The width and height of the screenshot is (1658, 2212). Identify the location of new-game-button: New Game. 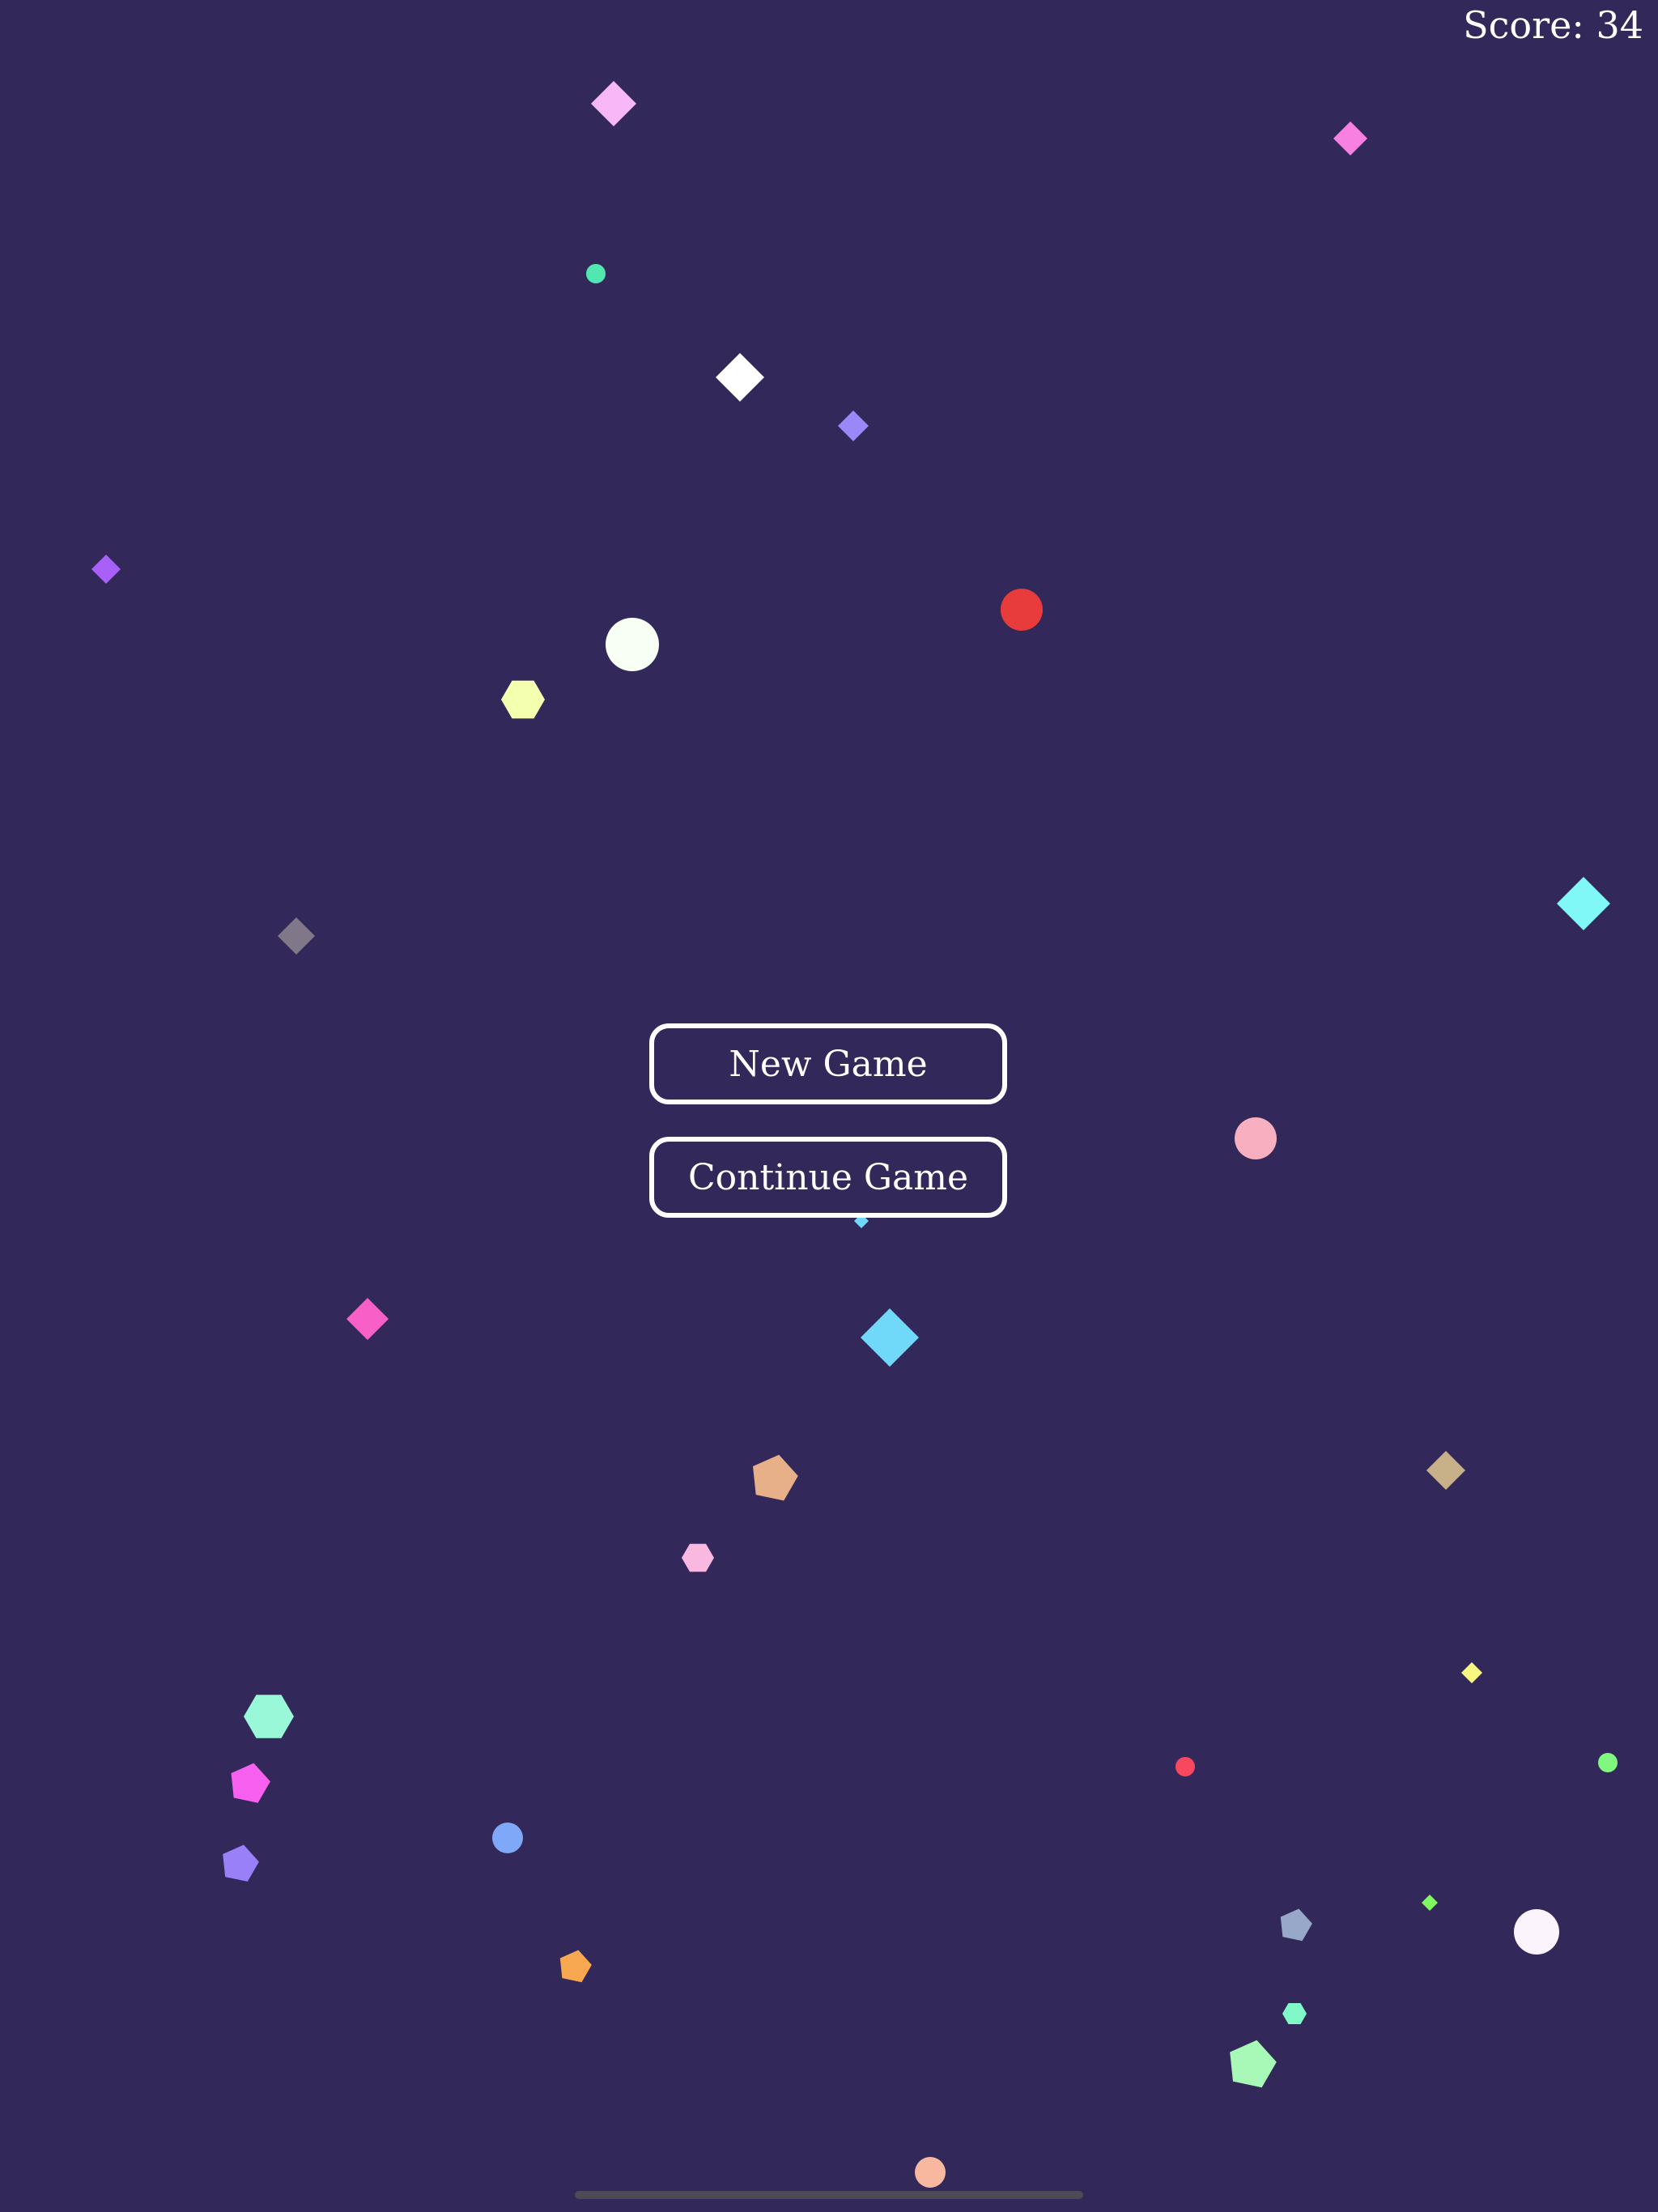
(828, 1063).